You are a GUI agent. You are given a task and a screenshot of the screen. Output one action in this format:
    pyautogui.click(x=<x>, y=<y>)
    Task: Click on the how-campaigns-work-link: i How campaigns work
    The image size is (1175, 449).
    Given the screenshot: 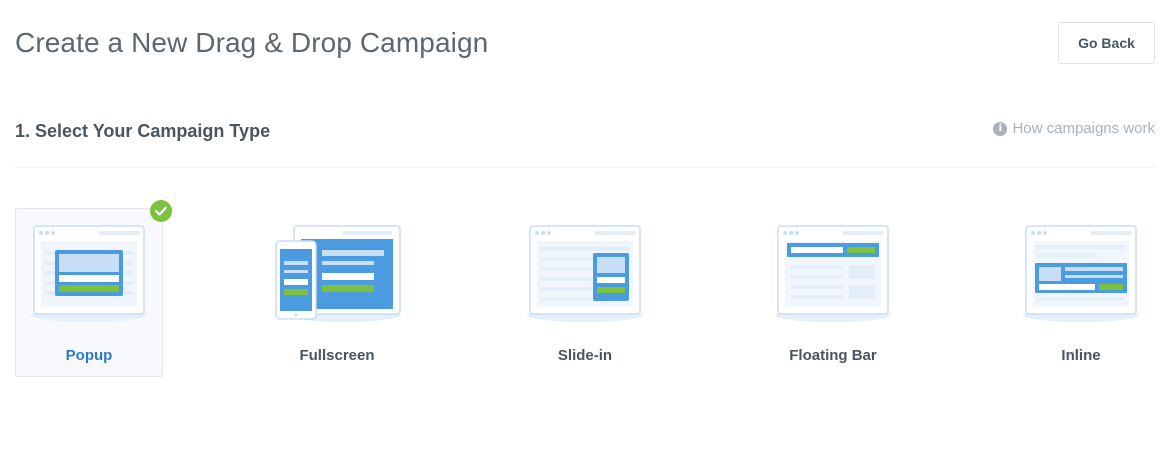 What is the action you would take?
    pyautogui.click(x=1074, y=128)
    